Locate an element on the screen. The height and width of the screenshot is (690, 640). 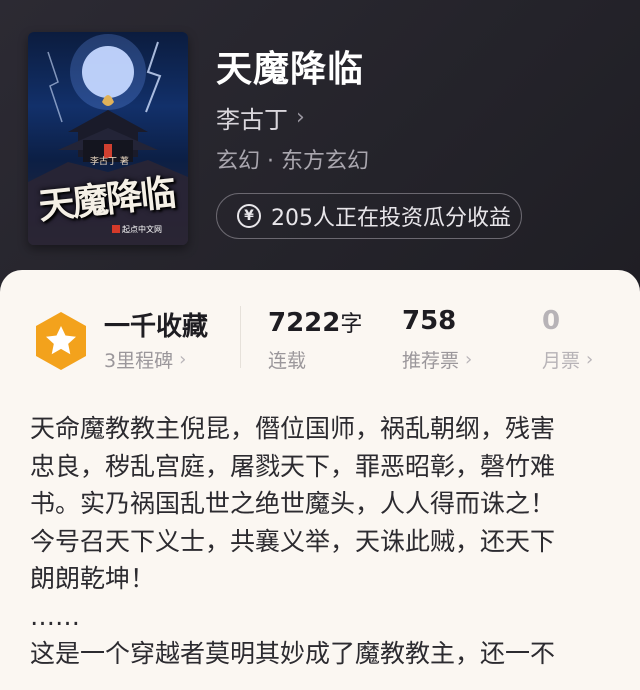
milestone-star-icon is located at coordinates (61, 341).